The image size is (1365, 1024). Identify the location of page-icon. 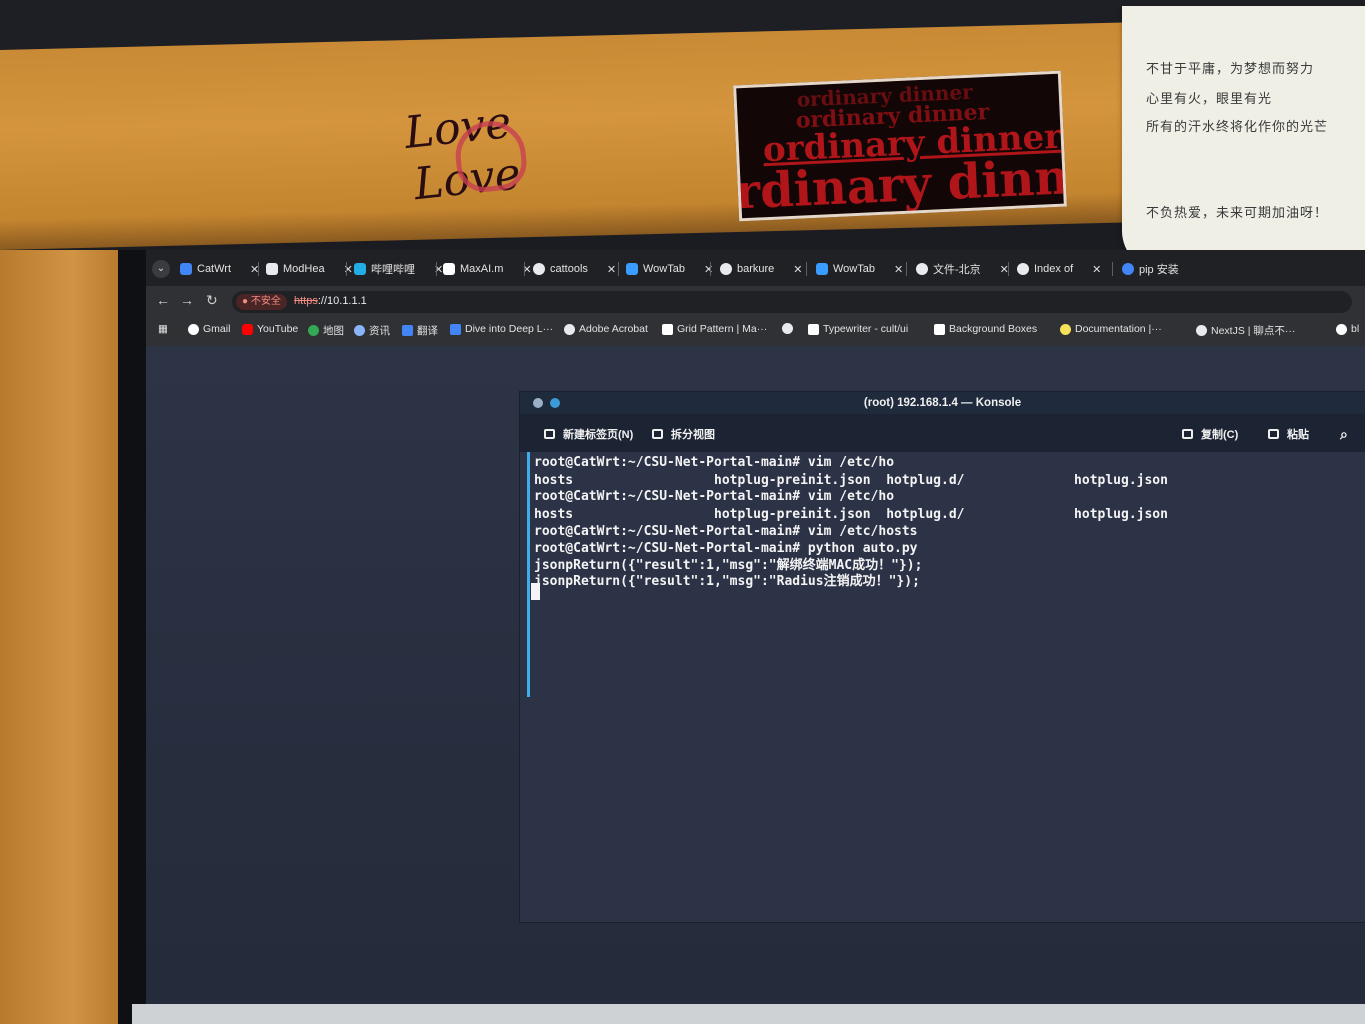
(667, 329).